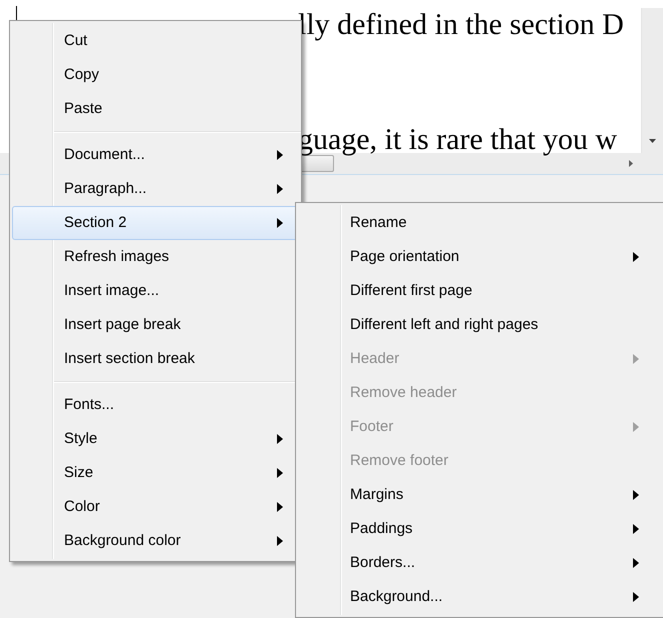 Image resolution: width=663 pixels, height=618 pixels. What do you see at coordinates (480, 495) in the screenshot?
I see `menu-item: Margins` at bounding box center [480, 495].